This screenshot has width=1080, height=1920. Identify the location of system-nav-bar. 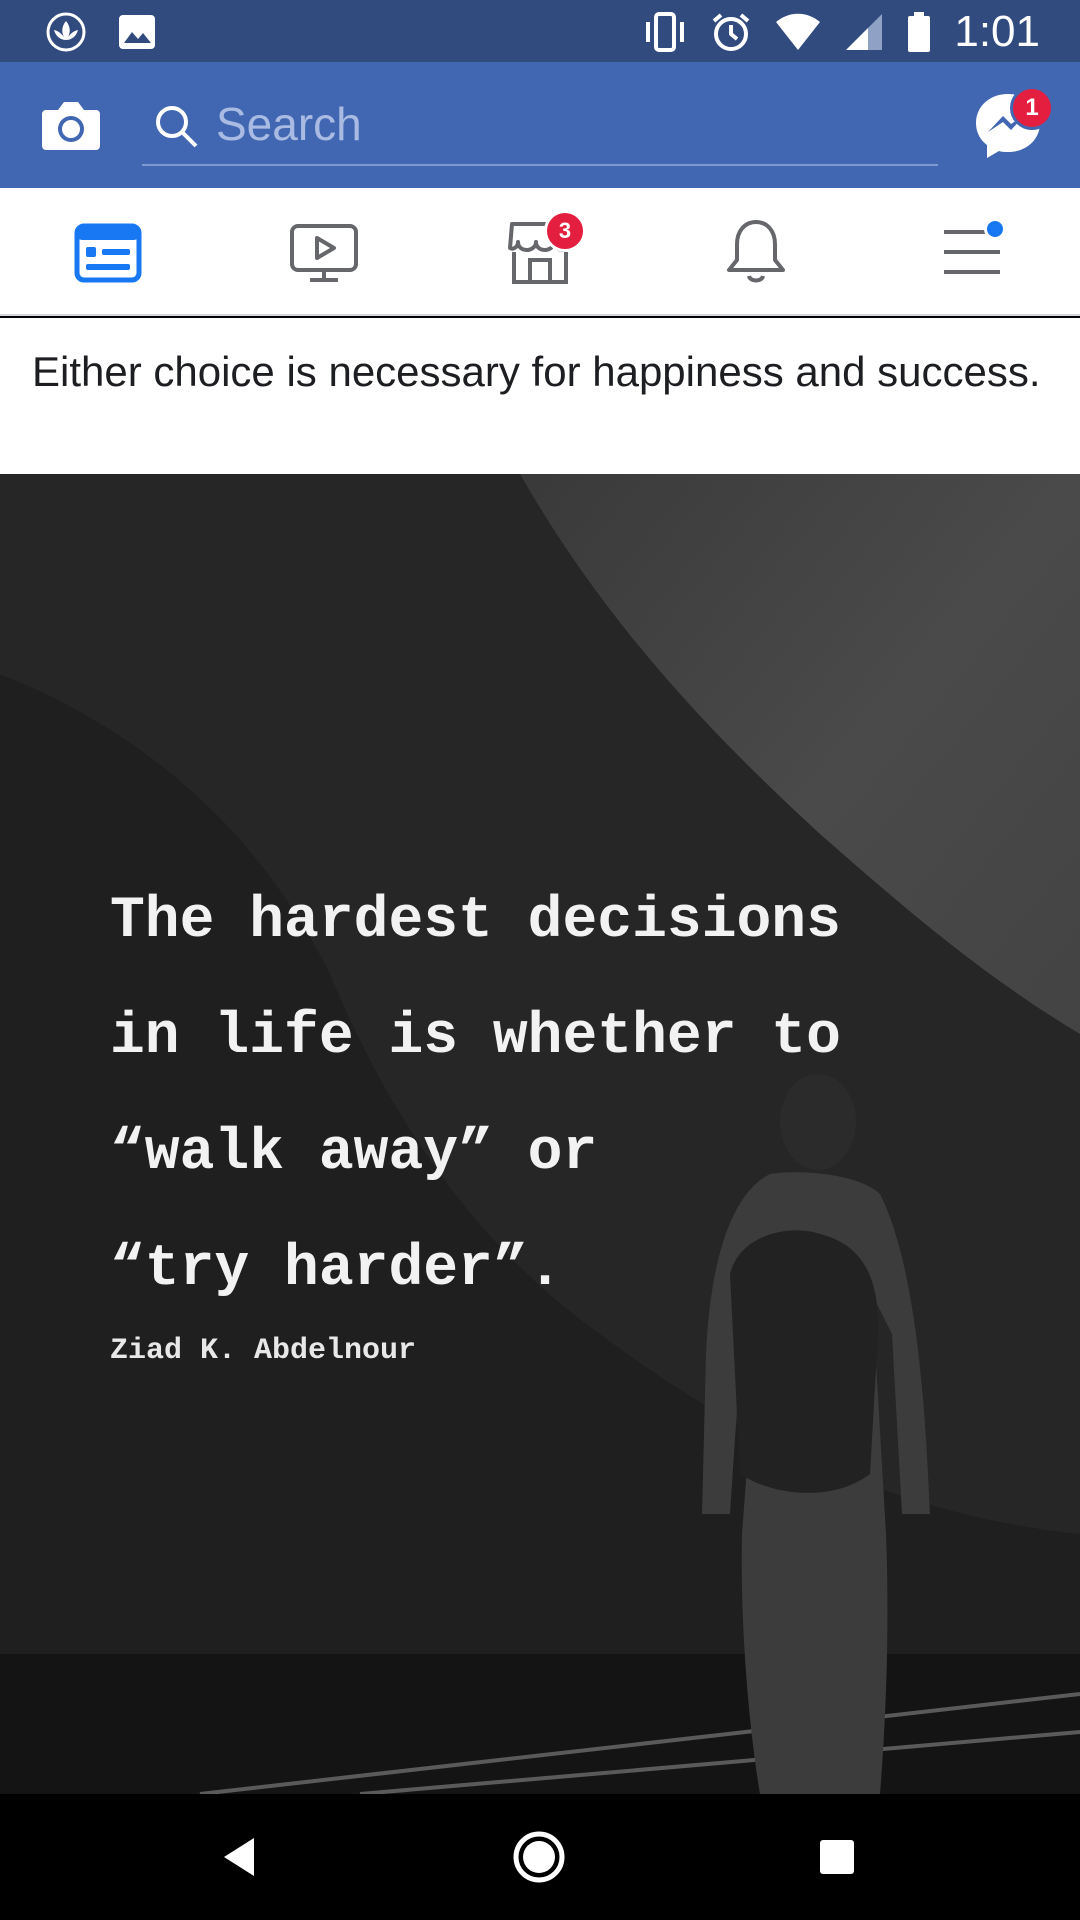
(540, 1857).